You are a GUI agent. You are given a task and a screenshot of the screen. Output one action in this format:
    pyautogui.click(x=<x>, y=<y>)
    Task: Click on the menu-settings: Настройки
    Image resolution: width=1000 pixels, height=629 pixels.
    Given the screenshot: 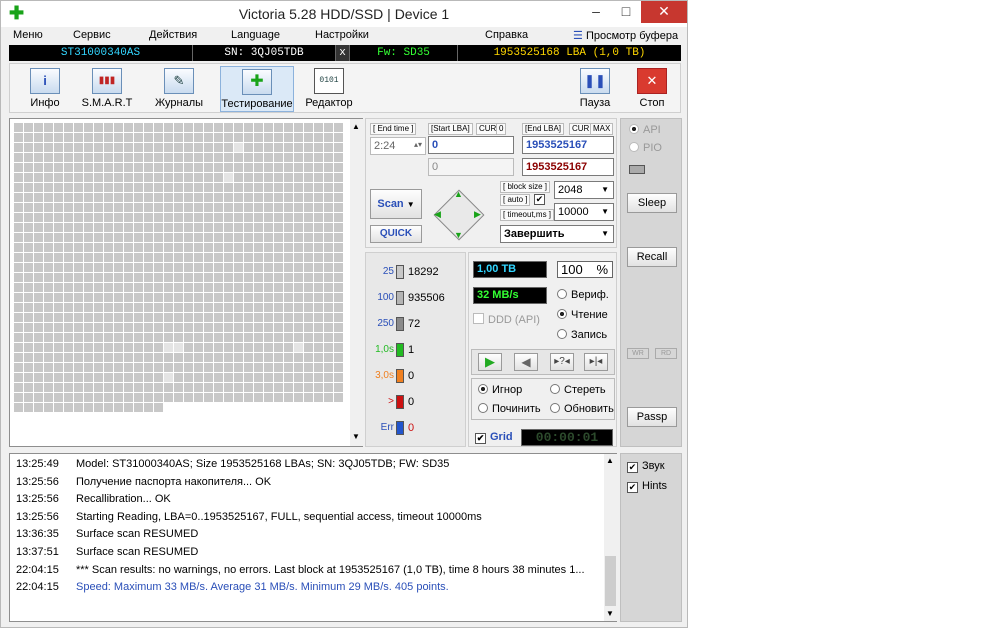 What is the action you would take?
    pyautogui.click(x=342, y=35)
    